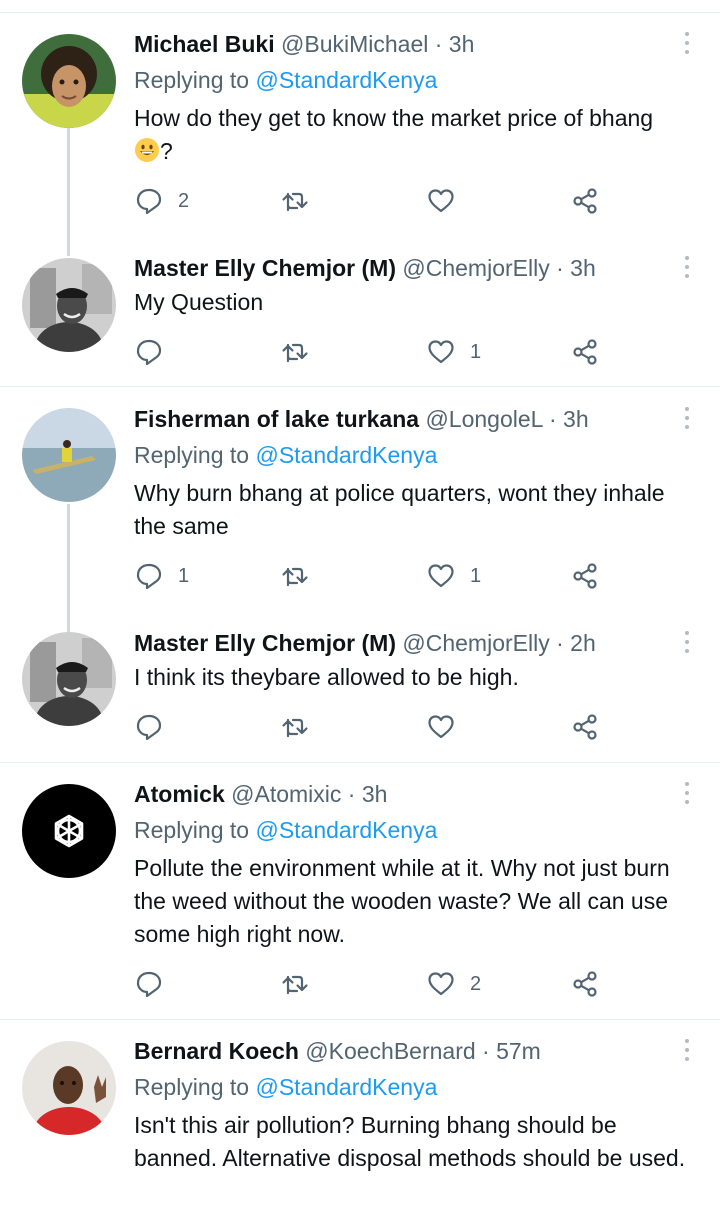 The height and width of the screenshot is (1209, 720). I want to click on tweet-header: Bernard Koech @KoechBernard · 57m, so click(397, 1051).